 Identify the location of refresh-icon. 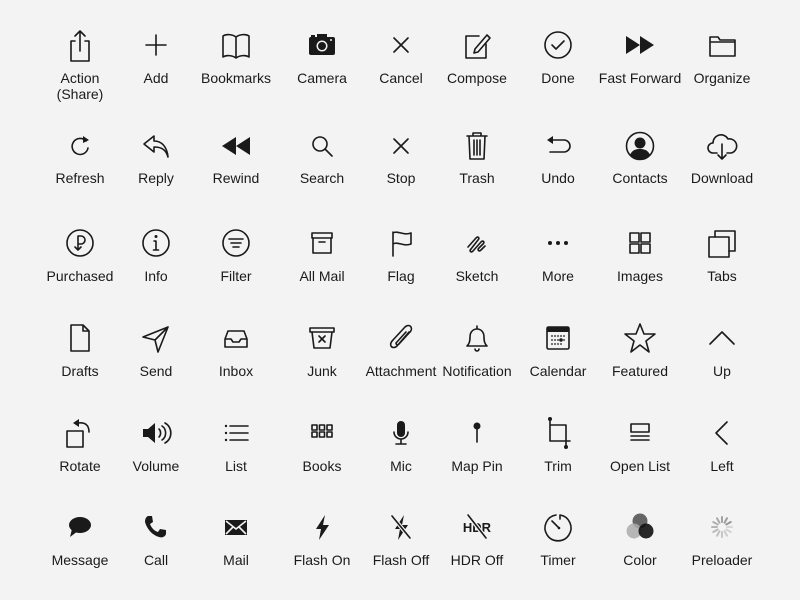
(80, 146).